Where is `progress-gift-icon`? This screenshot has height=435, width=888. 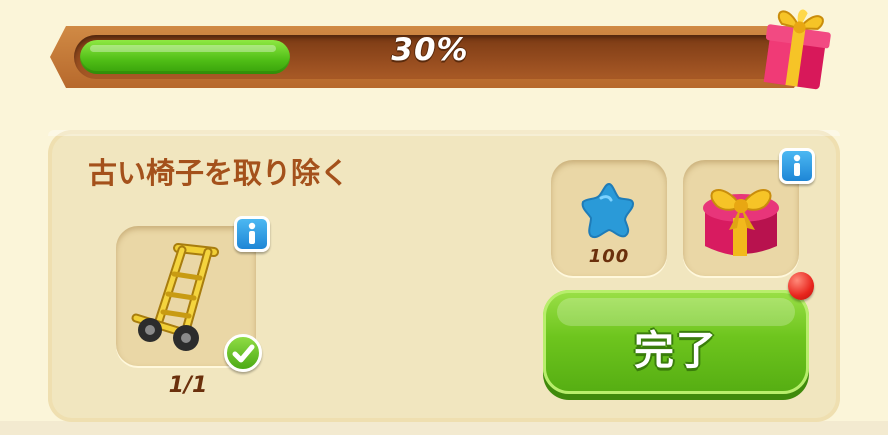 progress-gift-icon is located at coordinates (795, 47).